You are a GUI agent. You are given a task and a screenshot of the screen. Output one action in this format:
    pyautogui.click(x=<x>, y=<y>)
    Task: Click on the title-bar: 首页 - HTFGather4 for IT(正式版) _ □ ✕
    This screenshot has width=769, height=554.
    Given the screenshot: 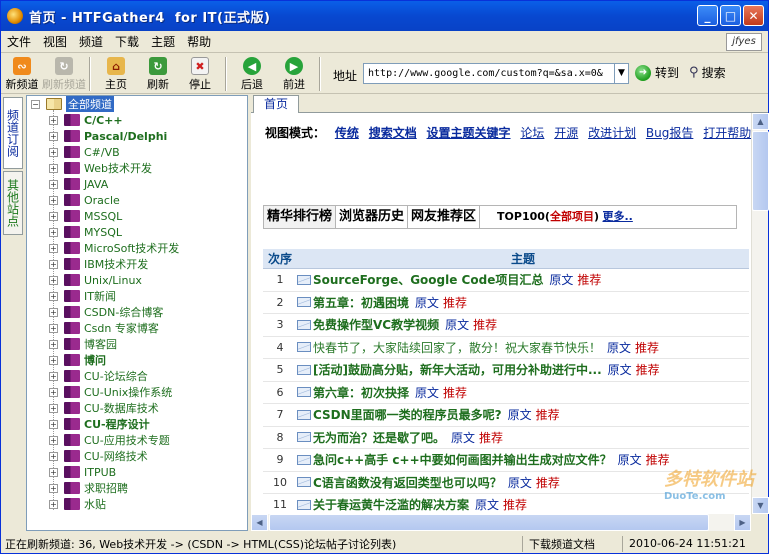 What is the action you would take?
    pyautogui.click(x=384, y=16)
    